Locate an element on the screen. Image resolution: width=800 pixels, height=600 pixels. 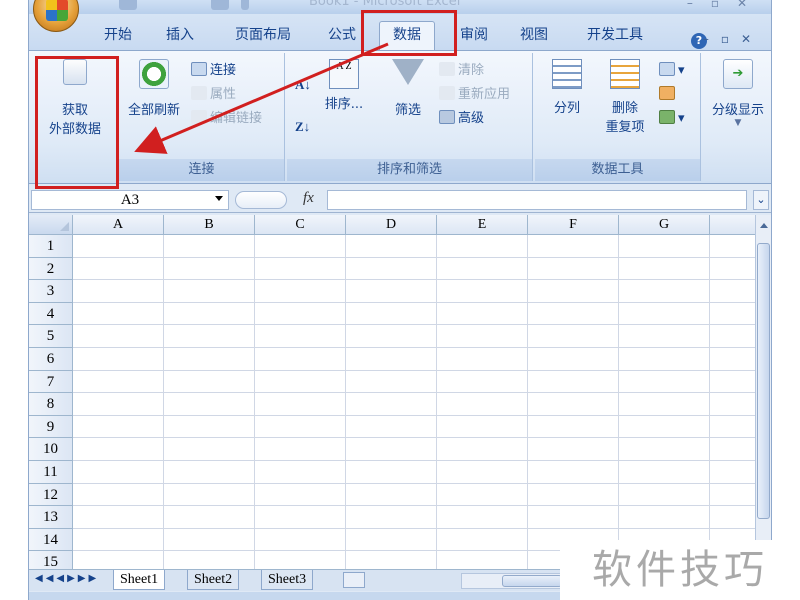
sheet-nav-arrows-icon: ◀◀◀▶▶▶ is located at coordinates (67, 578).